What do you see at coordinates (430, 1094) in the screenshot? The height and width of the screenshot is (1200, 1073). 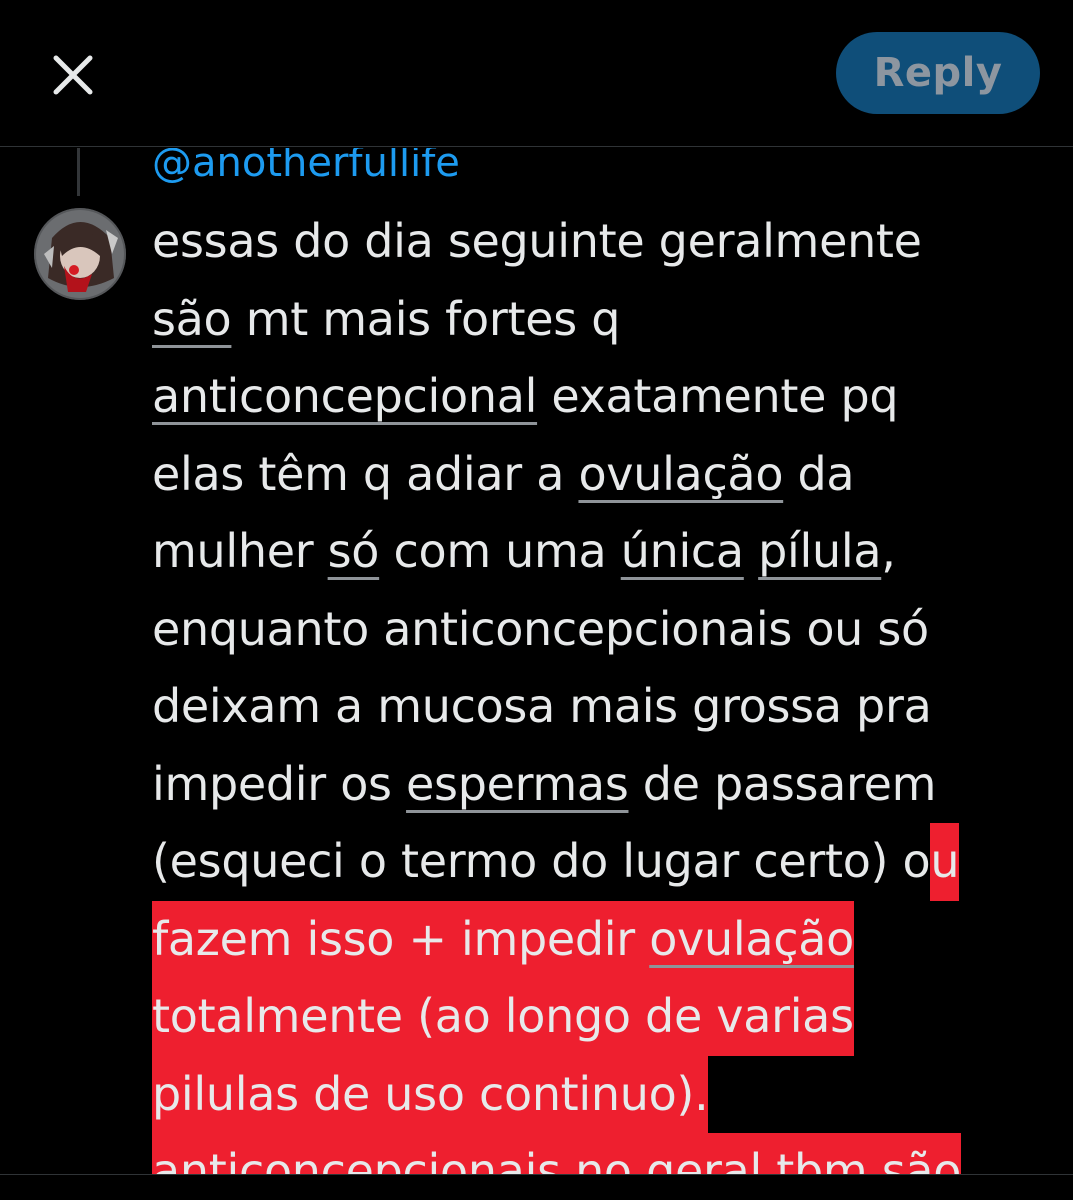 I see `highlighted-text: pilulas de uso continuo).` at bounding box center [430, 1094].